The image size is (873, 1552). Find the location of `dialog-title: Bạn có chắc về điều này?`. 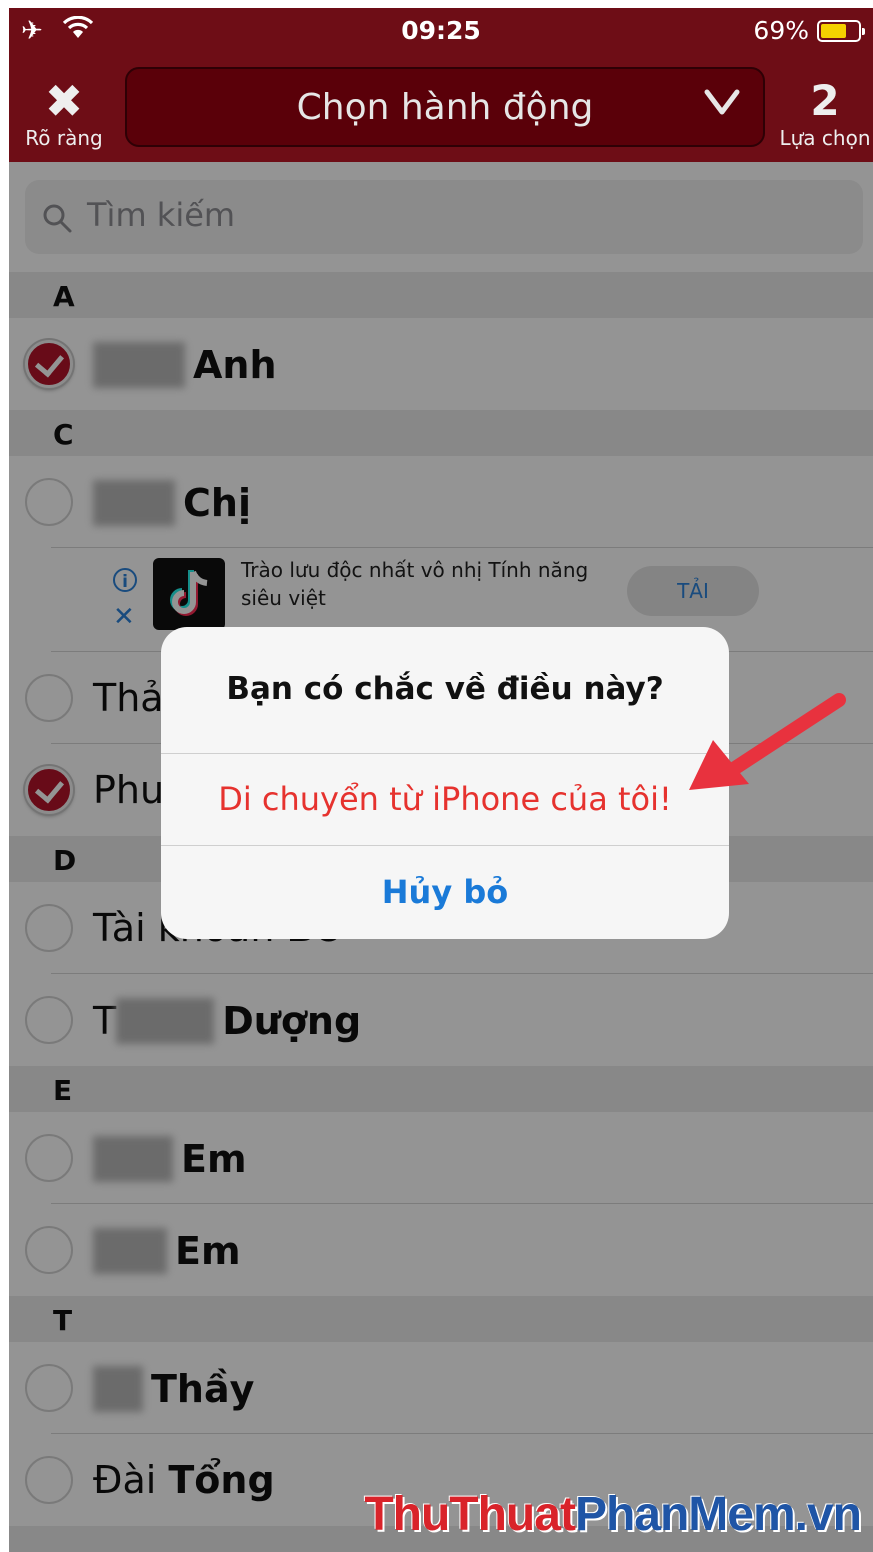

dialog-title: Bạn có chắc về điều này? is located at coordinates (445, 689).